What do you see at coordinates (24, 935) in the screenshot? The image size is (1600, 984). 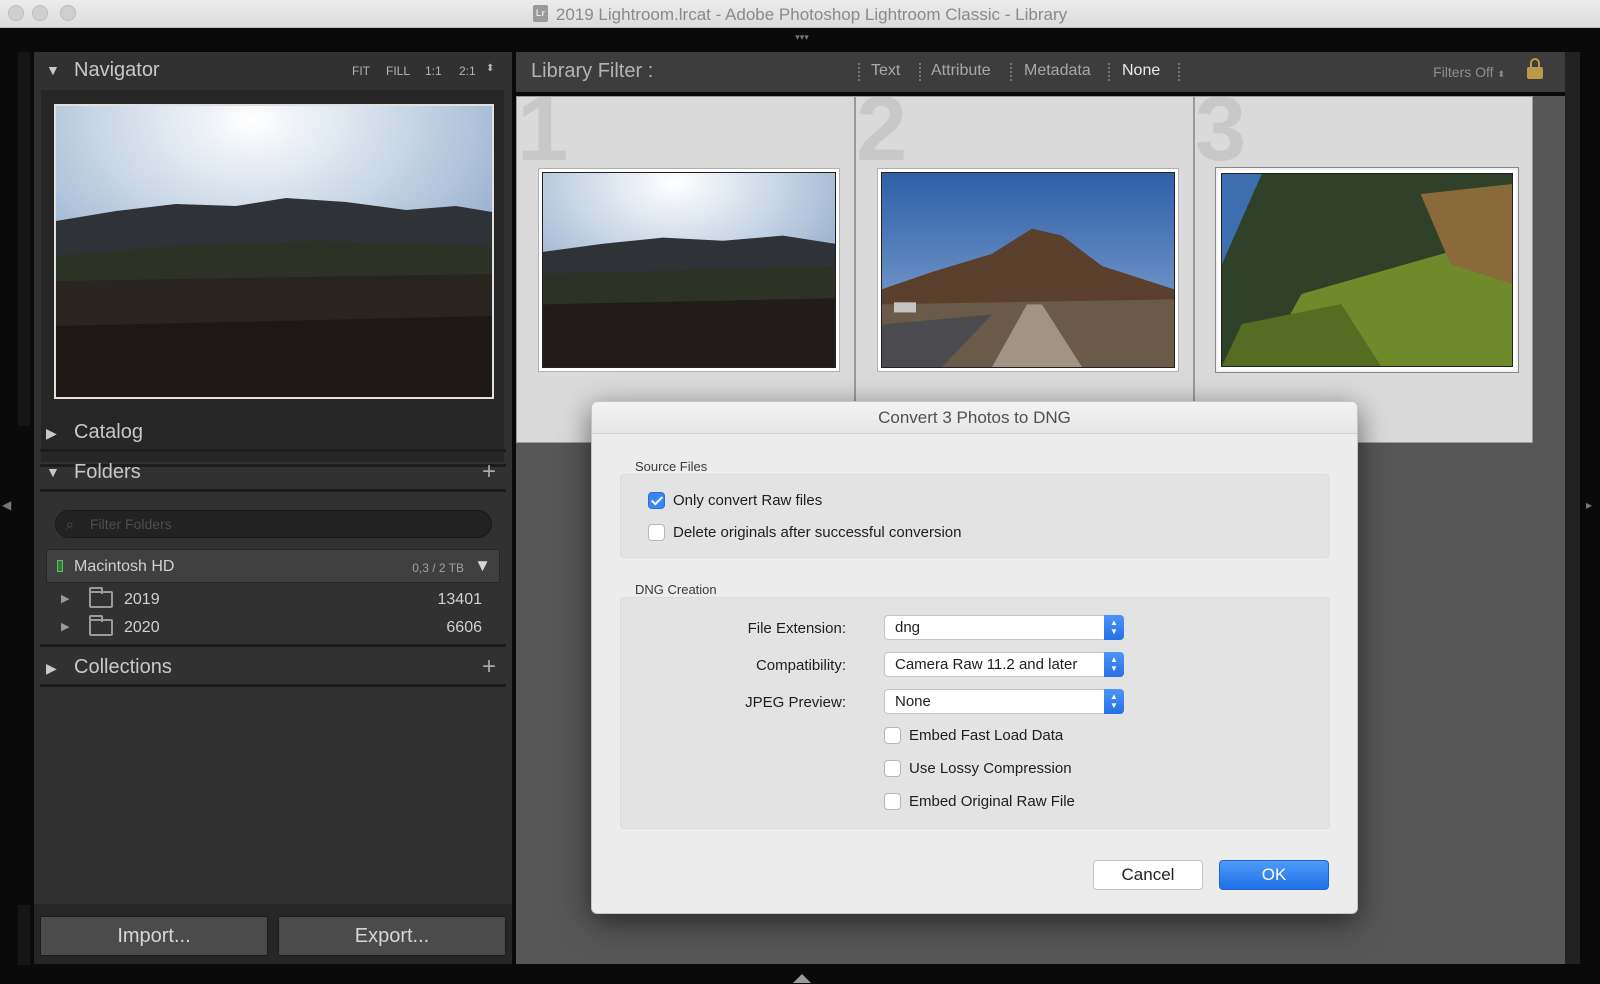 I see `left-panel-edge-bottom` at bounding box center [24, 935].